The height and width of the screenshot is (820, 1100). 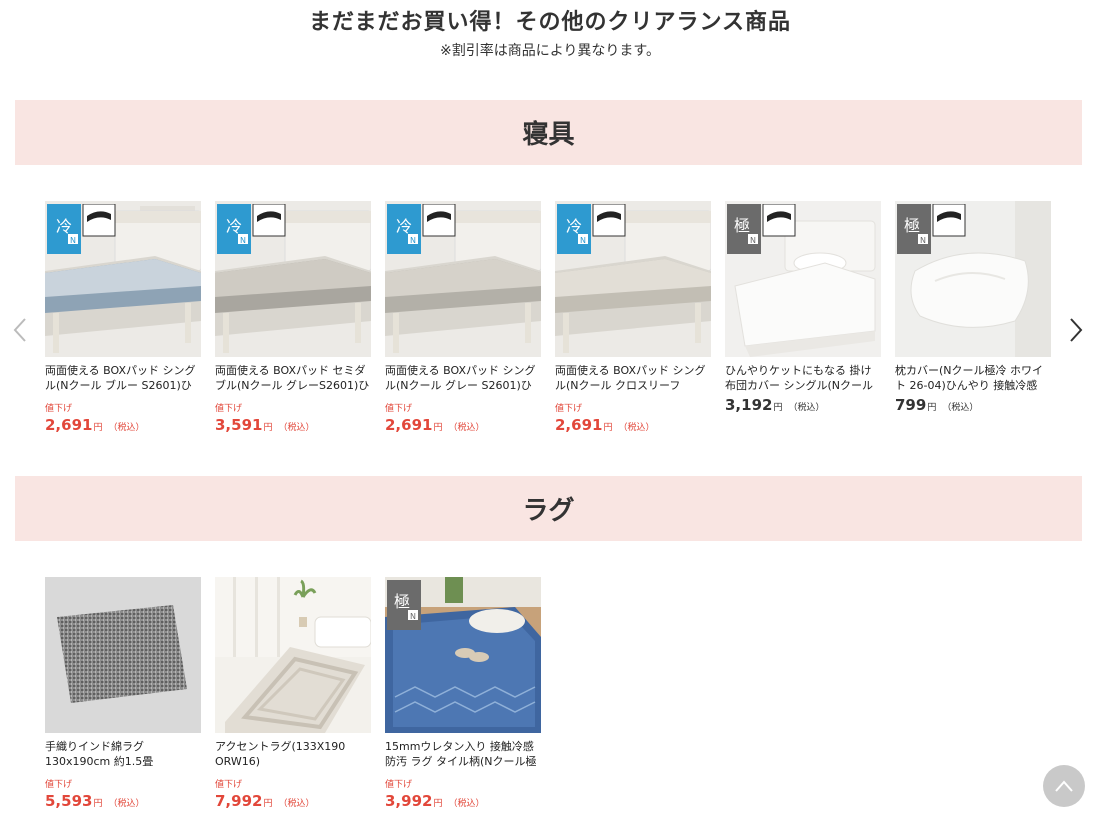 What do you see at coordinates (463, 754) in the screenshot?
I see `product-name: 15mmウレタン入り 接触冷感 防汚 ラグ タイル柄(Nクール極冷 ネイビー)` at bounding box center [463, 754].